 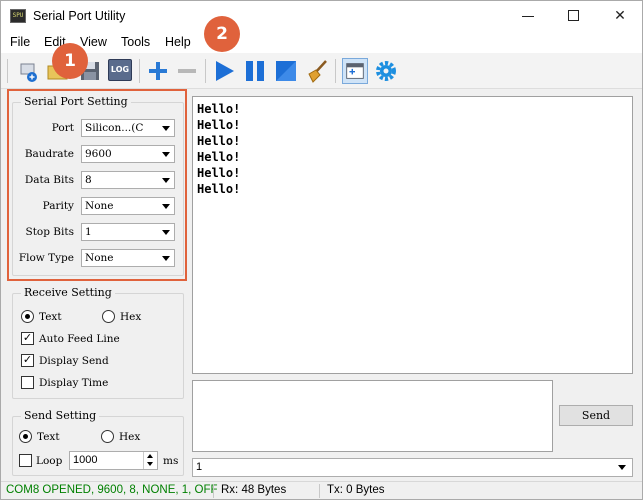 What do you see at coordinates (60, 415) in the screenshot?
I see `send-setting-title: Send Setting` at bounding box center [60, 415].